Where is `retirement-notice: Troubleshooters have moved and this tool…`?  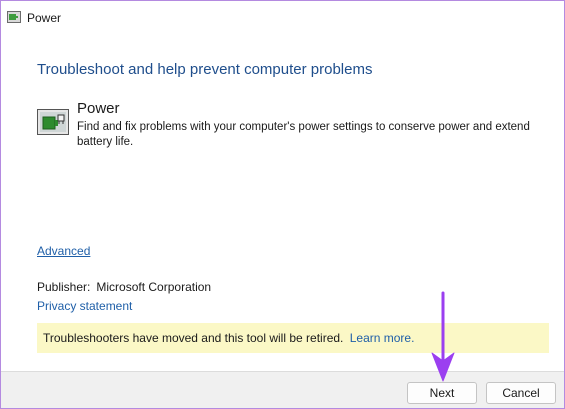 retirement-notice: Troubleshooters have moved and this tool… is located at coordinates (293, 338).